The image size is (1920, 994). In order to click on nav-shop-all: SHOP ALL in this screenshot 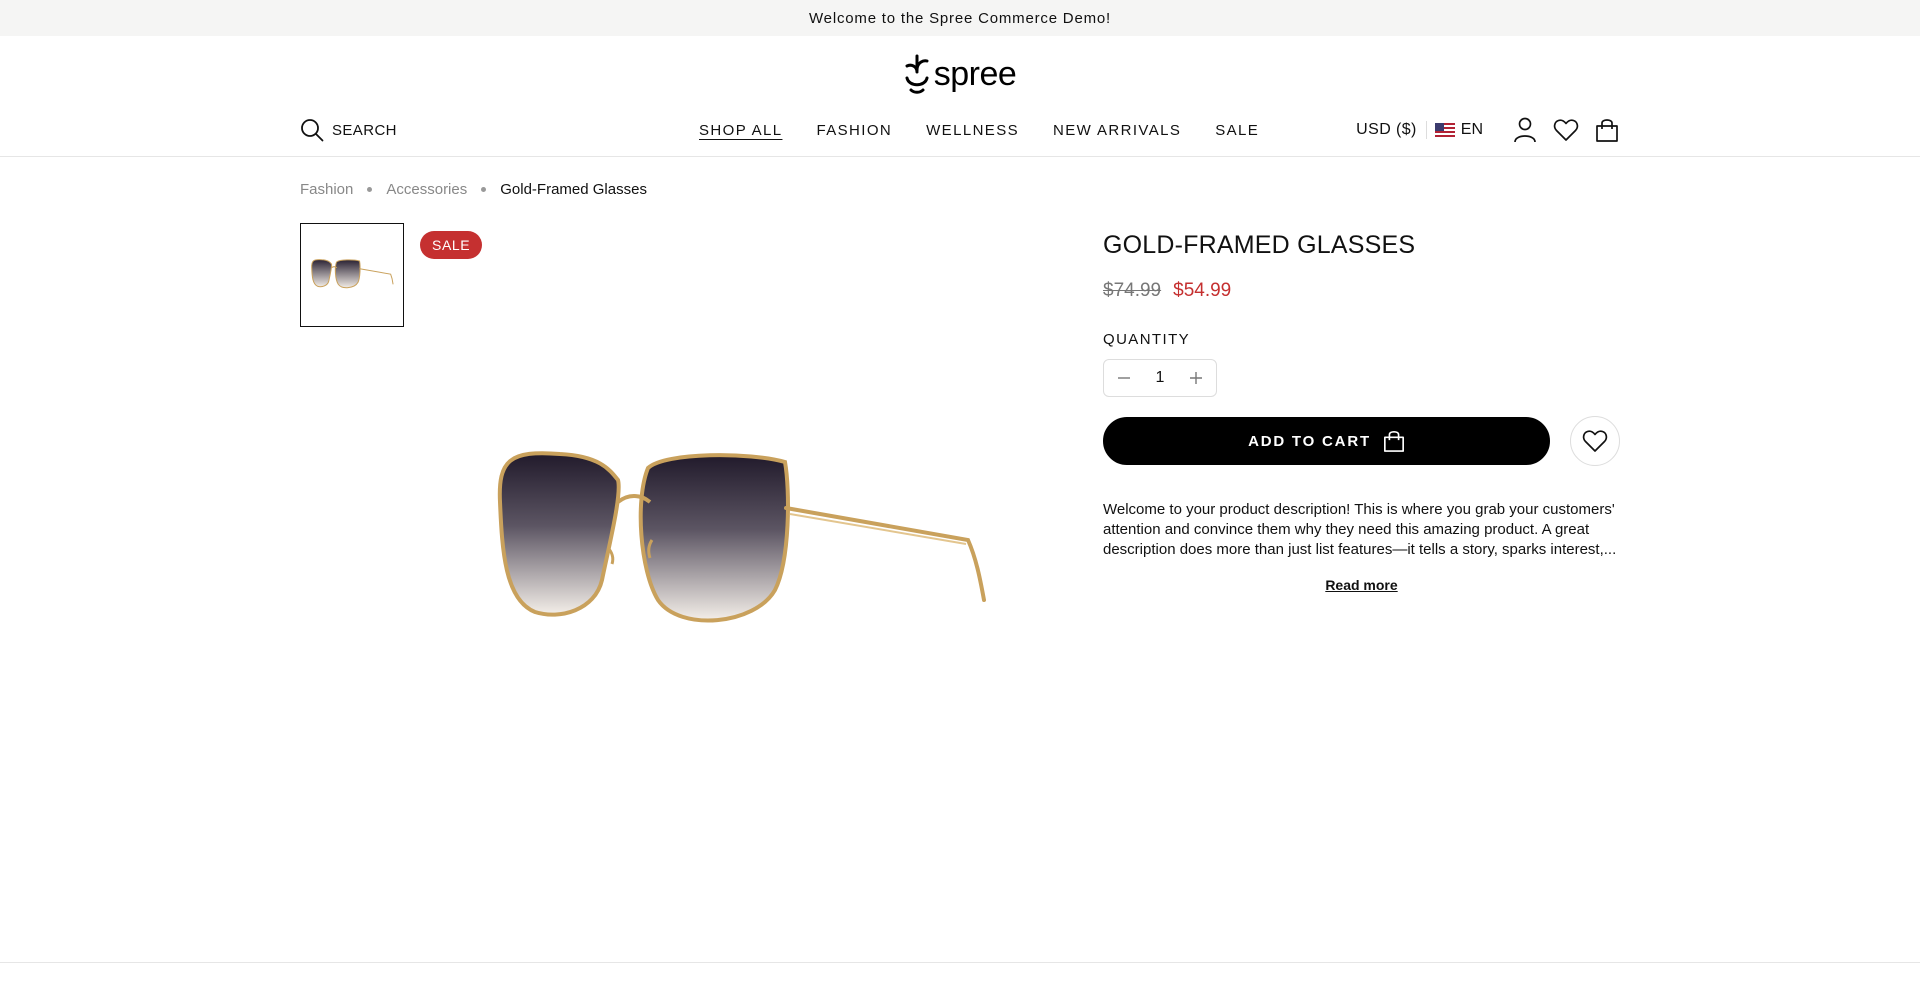, I will do `click(740, 130)`.